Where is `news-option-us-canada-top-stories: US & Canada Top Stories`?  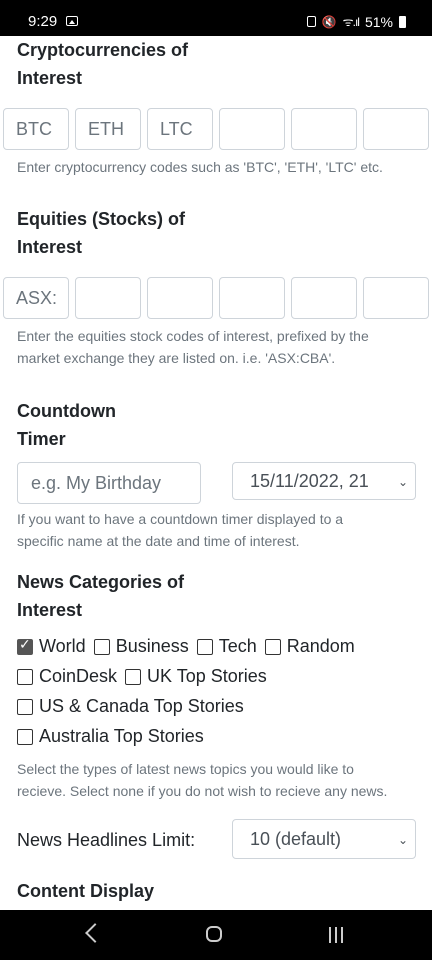 news-option-us-canada-top-stories: US & Canada Top Stories is located at coordinates (130, 706).